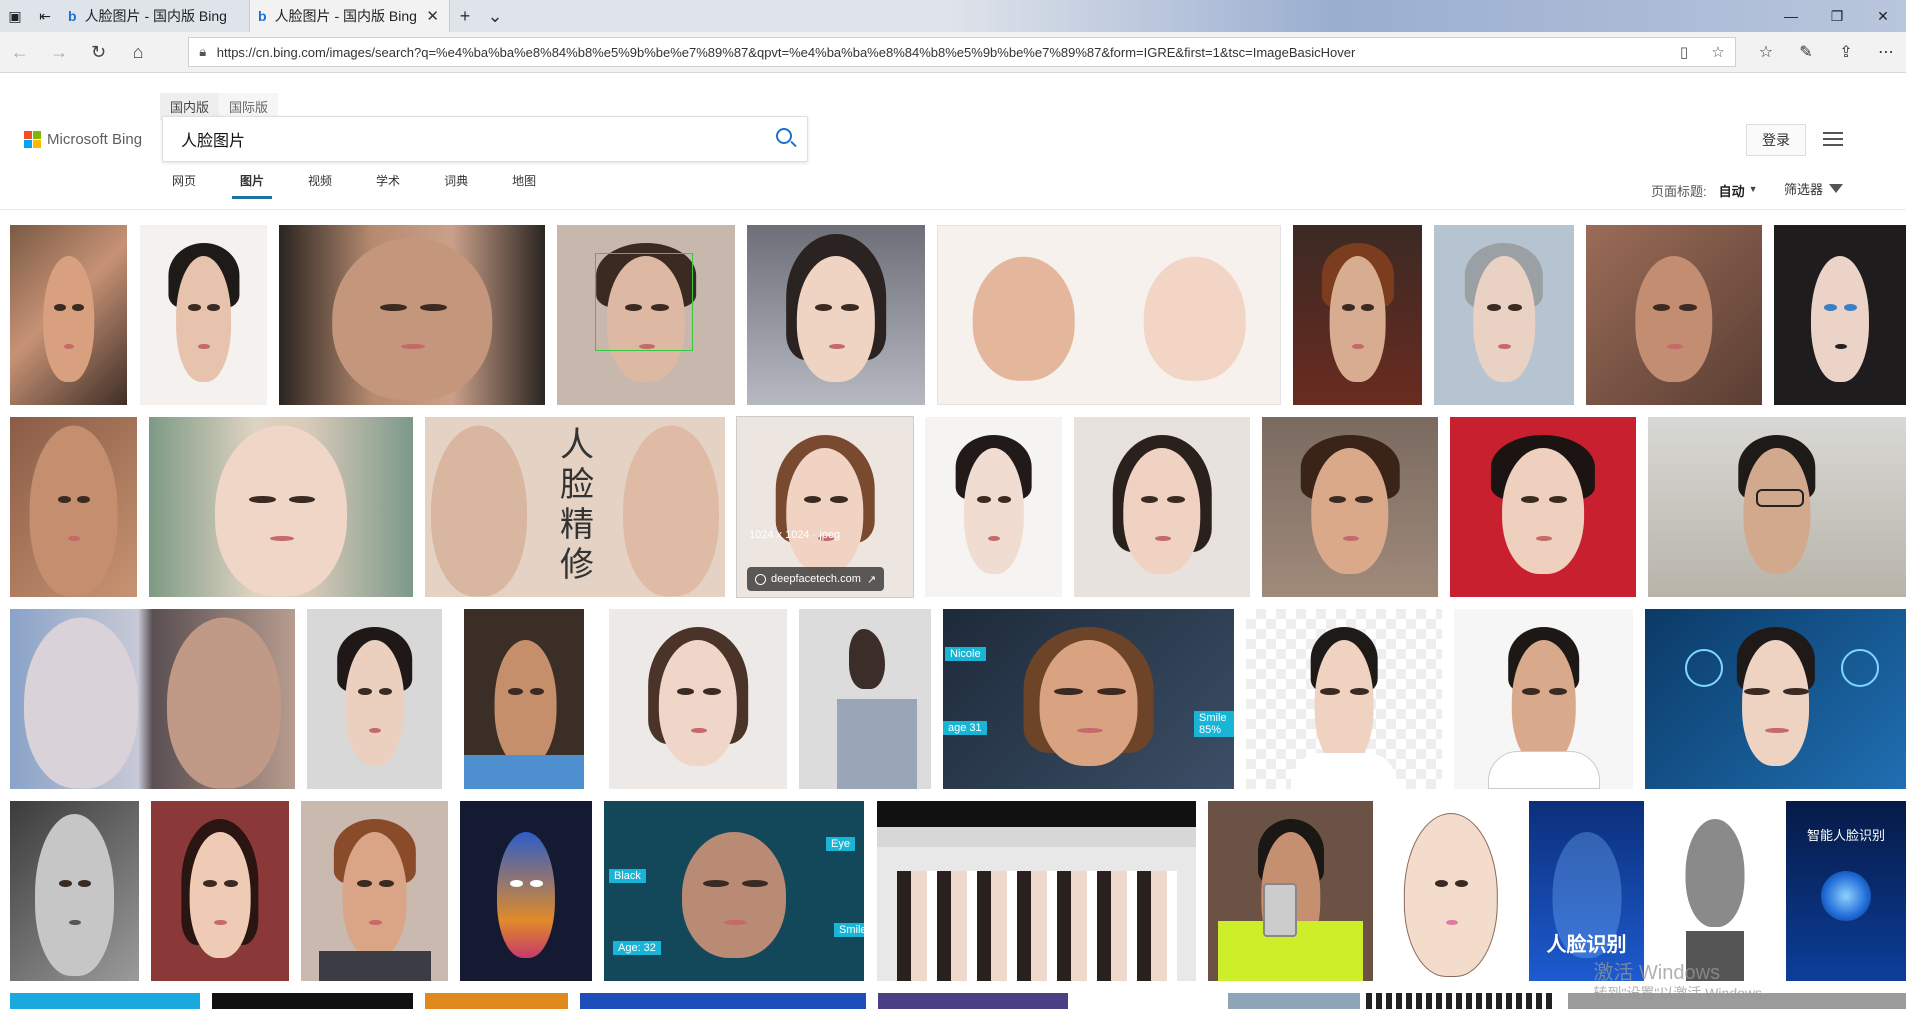 The image size is (1906, 1009). What do you see at coordinates (1704, 190) in the screenshot?
I see `page-title-control: 页面标题: 自动 ▼` at bounding box center [1704, 190].